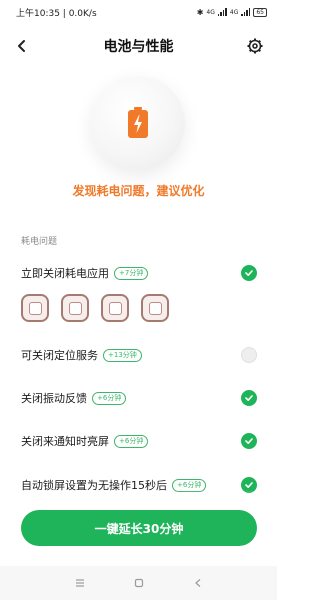 Image resolution: width=320 pixels, height=600 pixels. I want to click on status-icons: ✱ 4G 4G 65, so click(231, 12).